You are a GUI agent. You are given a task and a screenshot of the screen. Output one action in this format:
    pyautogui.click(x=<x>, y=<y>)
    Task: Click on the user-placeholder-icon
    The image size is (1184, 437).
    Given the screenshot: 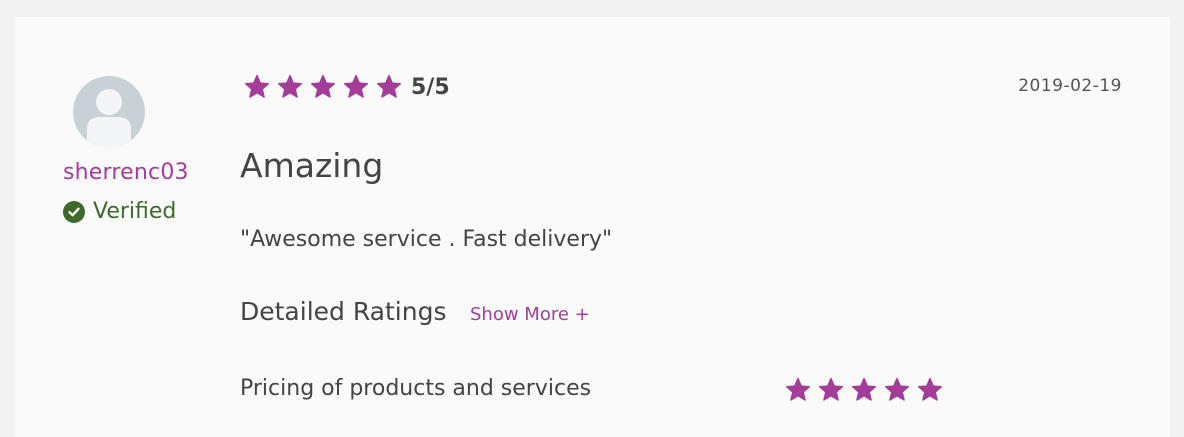 What is the action you would take?
    pyautogui.click(x=109, y=118)
    